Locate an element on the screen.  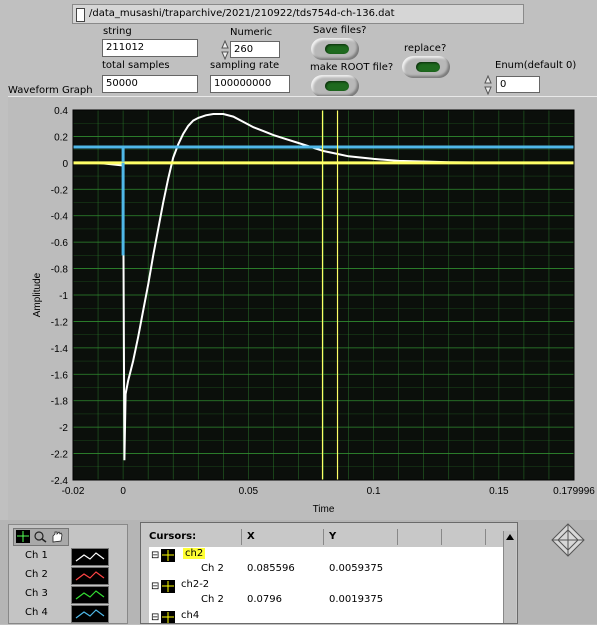
save-files-toggle is located at coordinates (335, 49).